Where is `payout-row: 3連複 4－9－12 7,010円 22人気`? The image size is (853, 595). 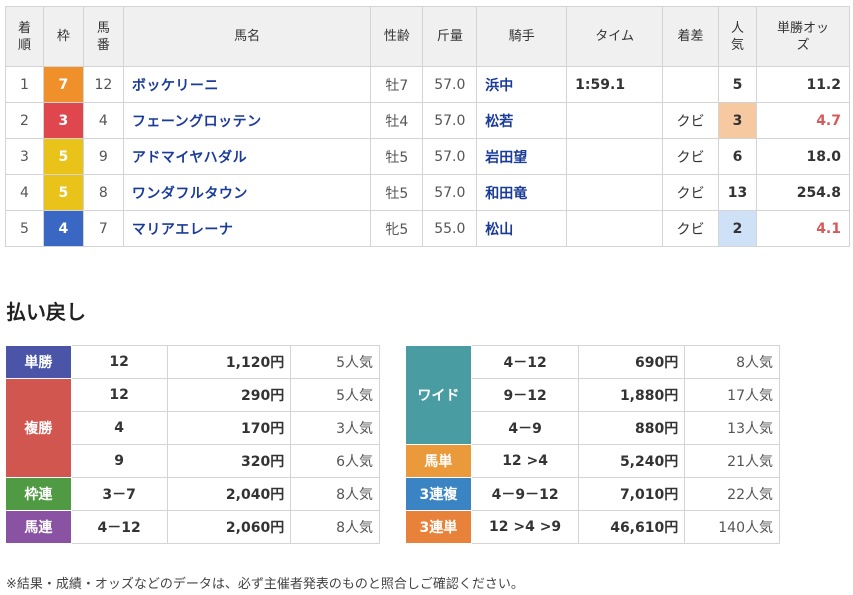
payout-row: 3連複 4－9－12 7,010円 22人気 is located at coordinates (592, 494).